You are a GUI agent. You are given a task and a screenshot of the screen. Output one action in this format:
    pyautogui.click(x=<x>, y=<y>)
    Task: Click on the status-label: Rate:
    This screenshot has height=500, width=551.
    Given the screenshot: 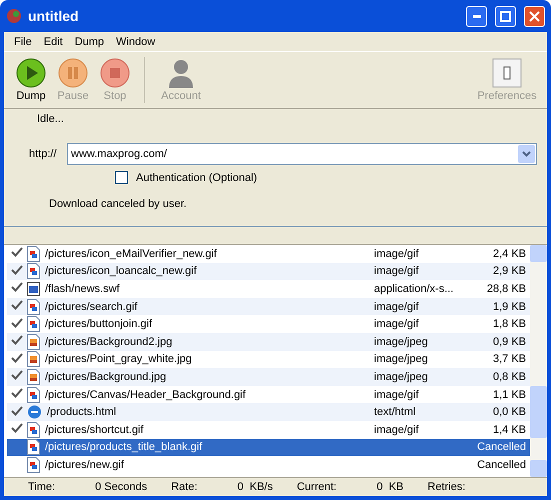 What is the action you would take?
    pyautogui.click(x=184, y=487)
    